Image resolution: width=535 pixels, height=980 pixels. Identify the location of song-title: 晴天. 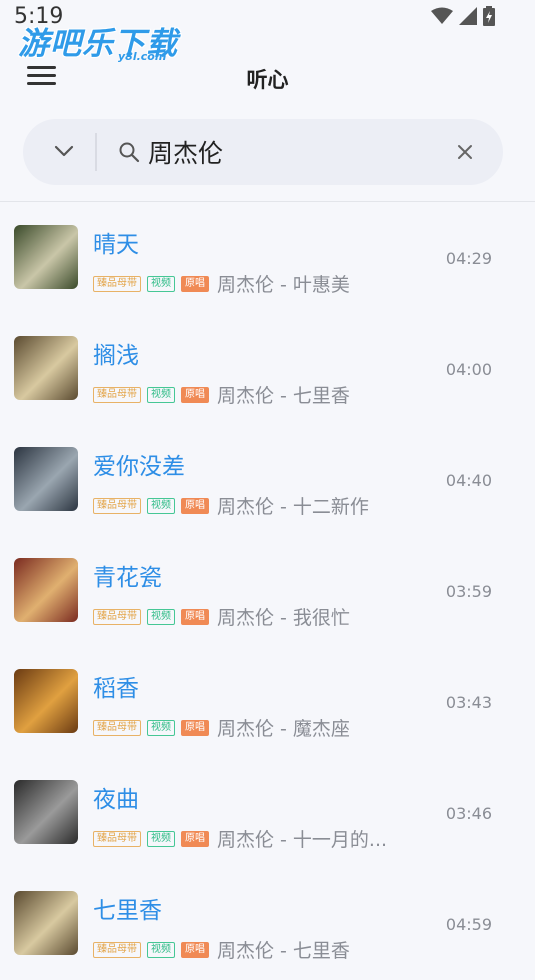
(116, 245).